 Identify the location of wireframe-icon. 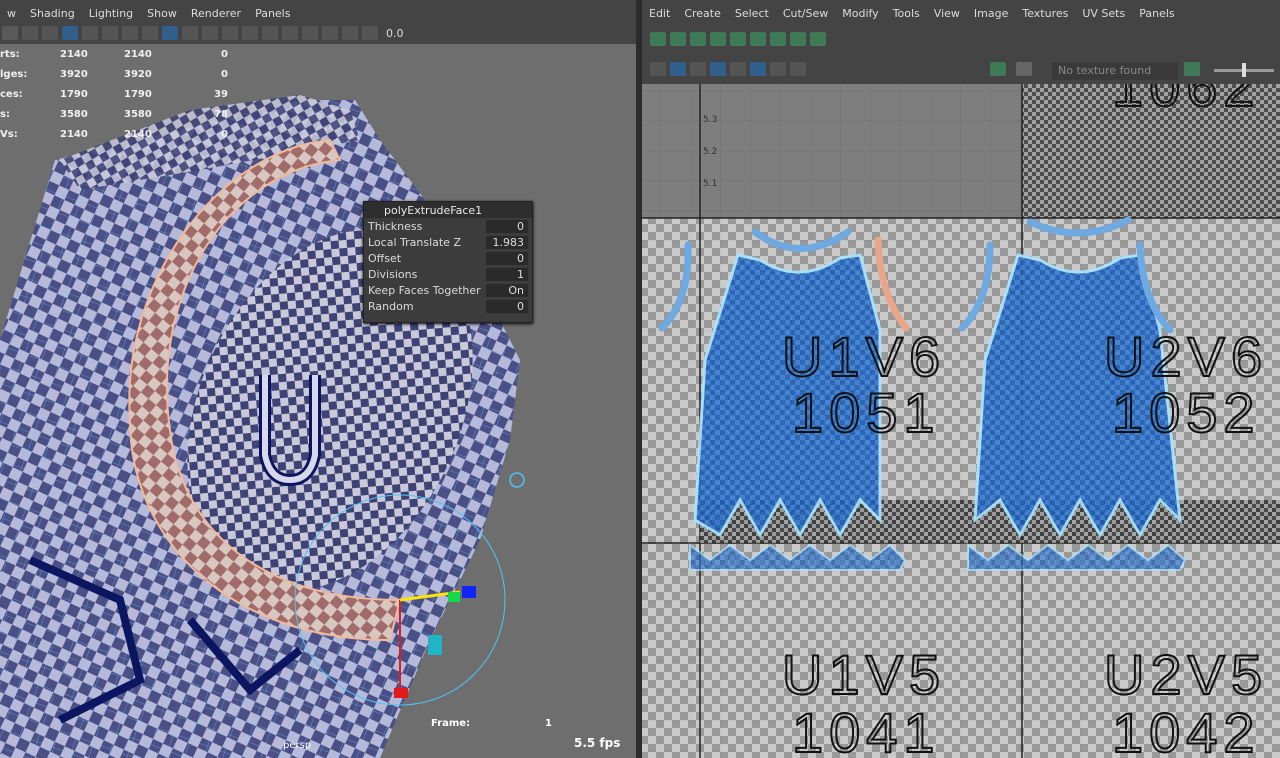
(90, 33).